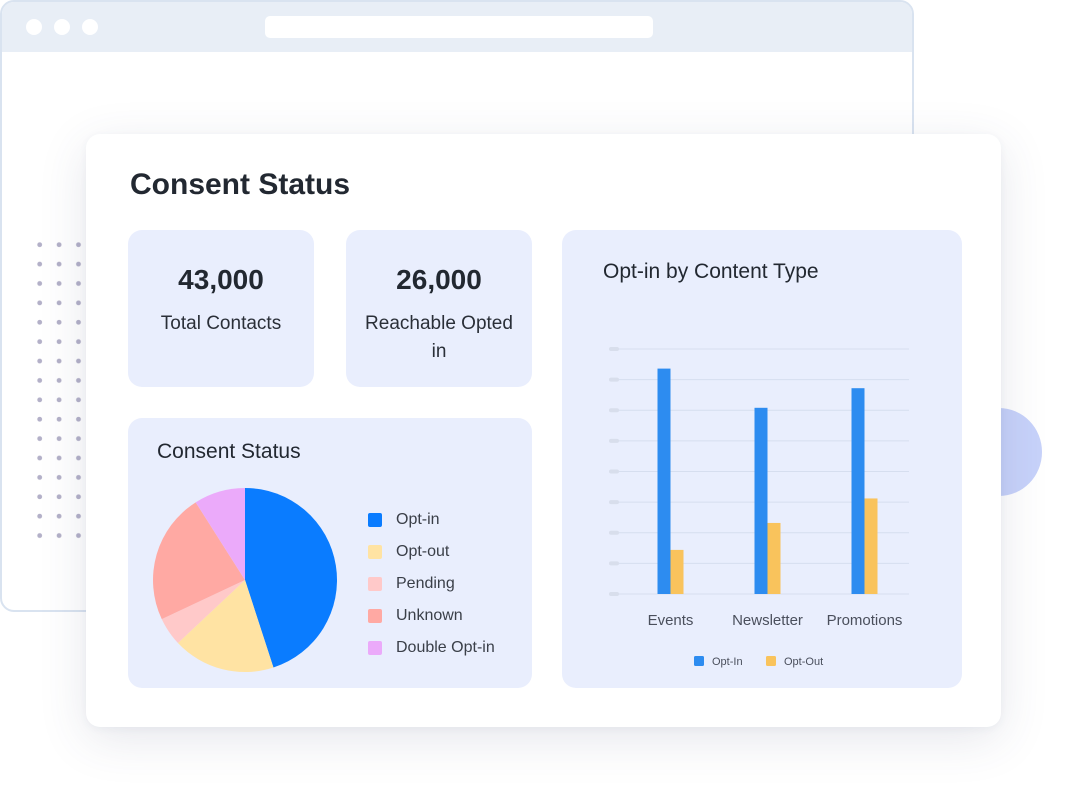  Describe the element at coordinates (671, 620) in the screenshot. I see `x-tick-label: Events` at that location.